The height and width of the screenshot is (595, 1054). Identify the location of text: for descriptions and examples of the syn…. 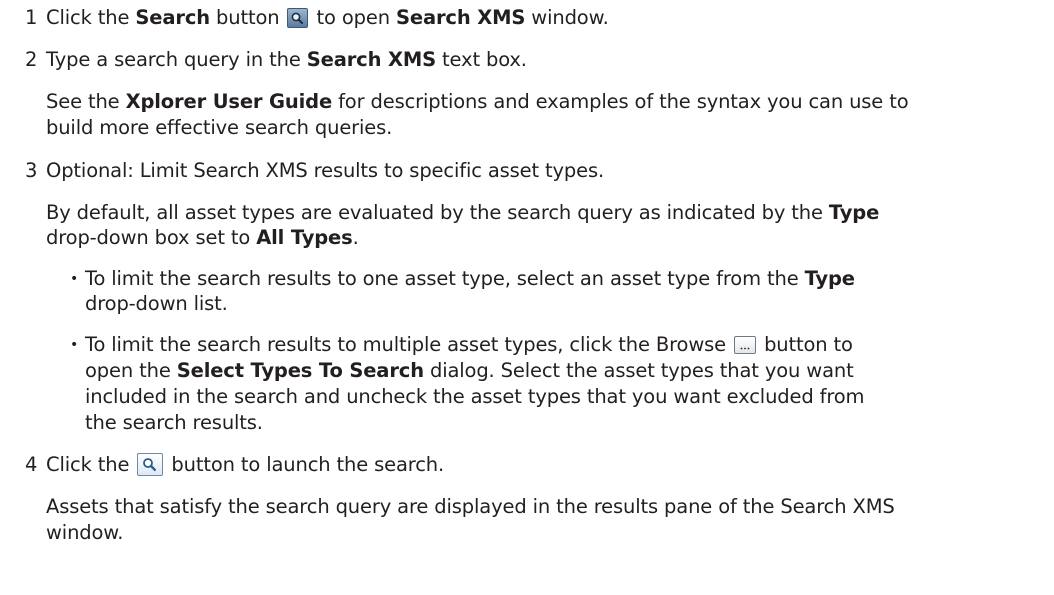
(620, 101).